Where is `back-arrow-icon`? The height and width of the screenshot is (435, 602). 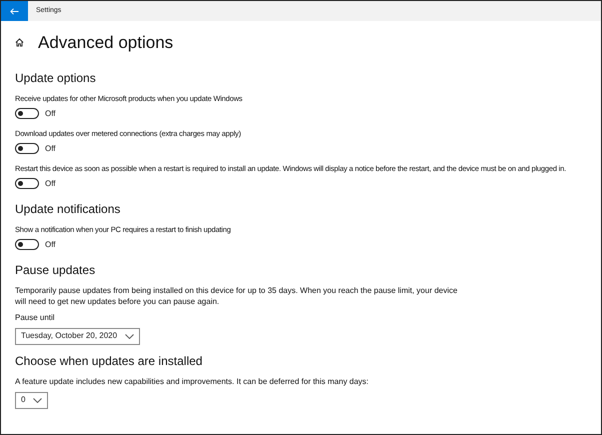
back-arrow-icon is located at coordinates (14, 11).